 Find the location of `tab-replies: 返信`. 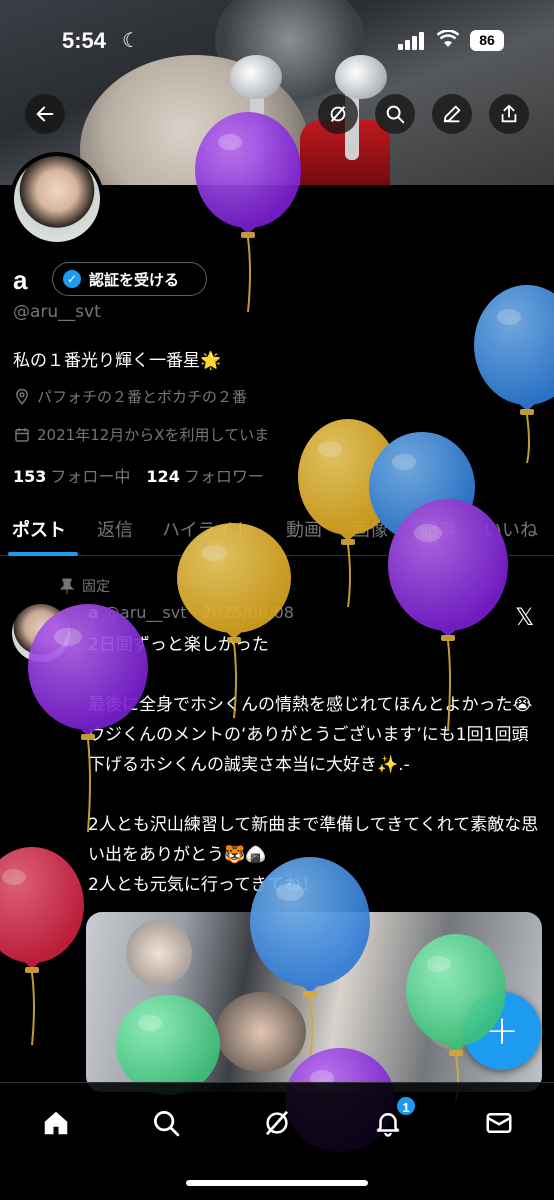

tab-replies: 返信 is located at coordinates (115, 529).